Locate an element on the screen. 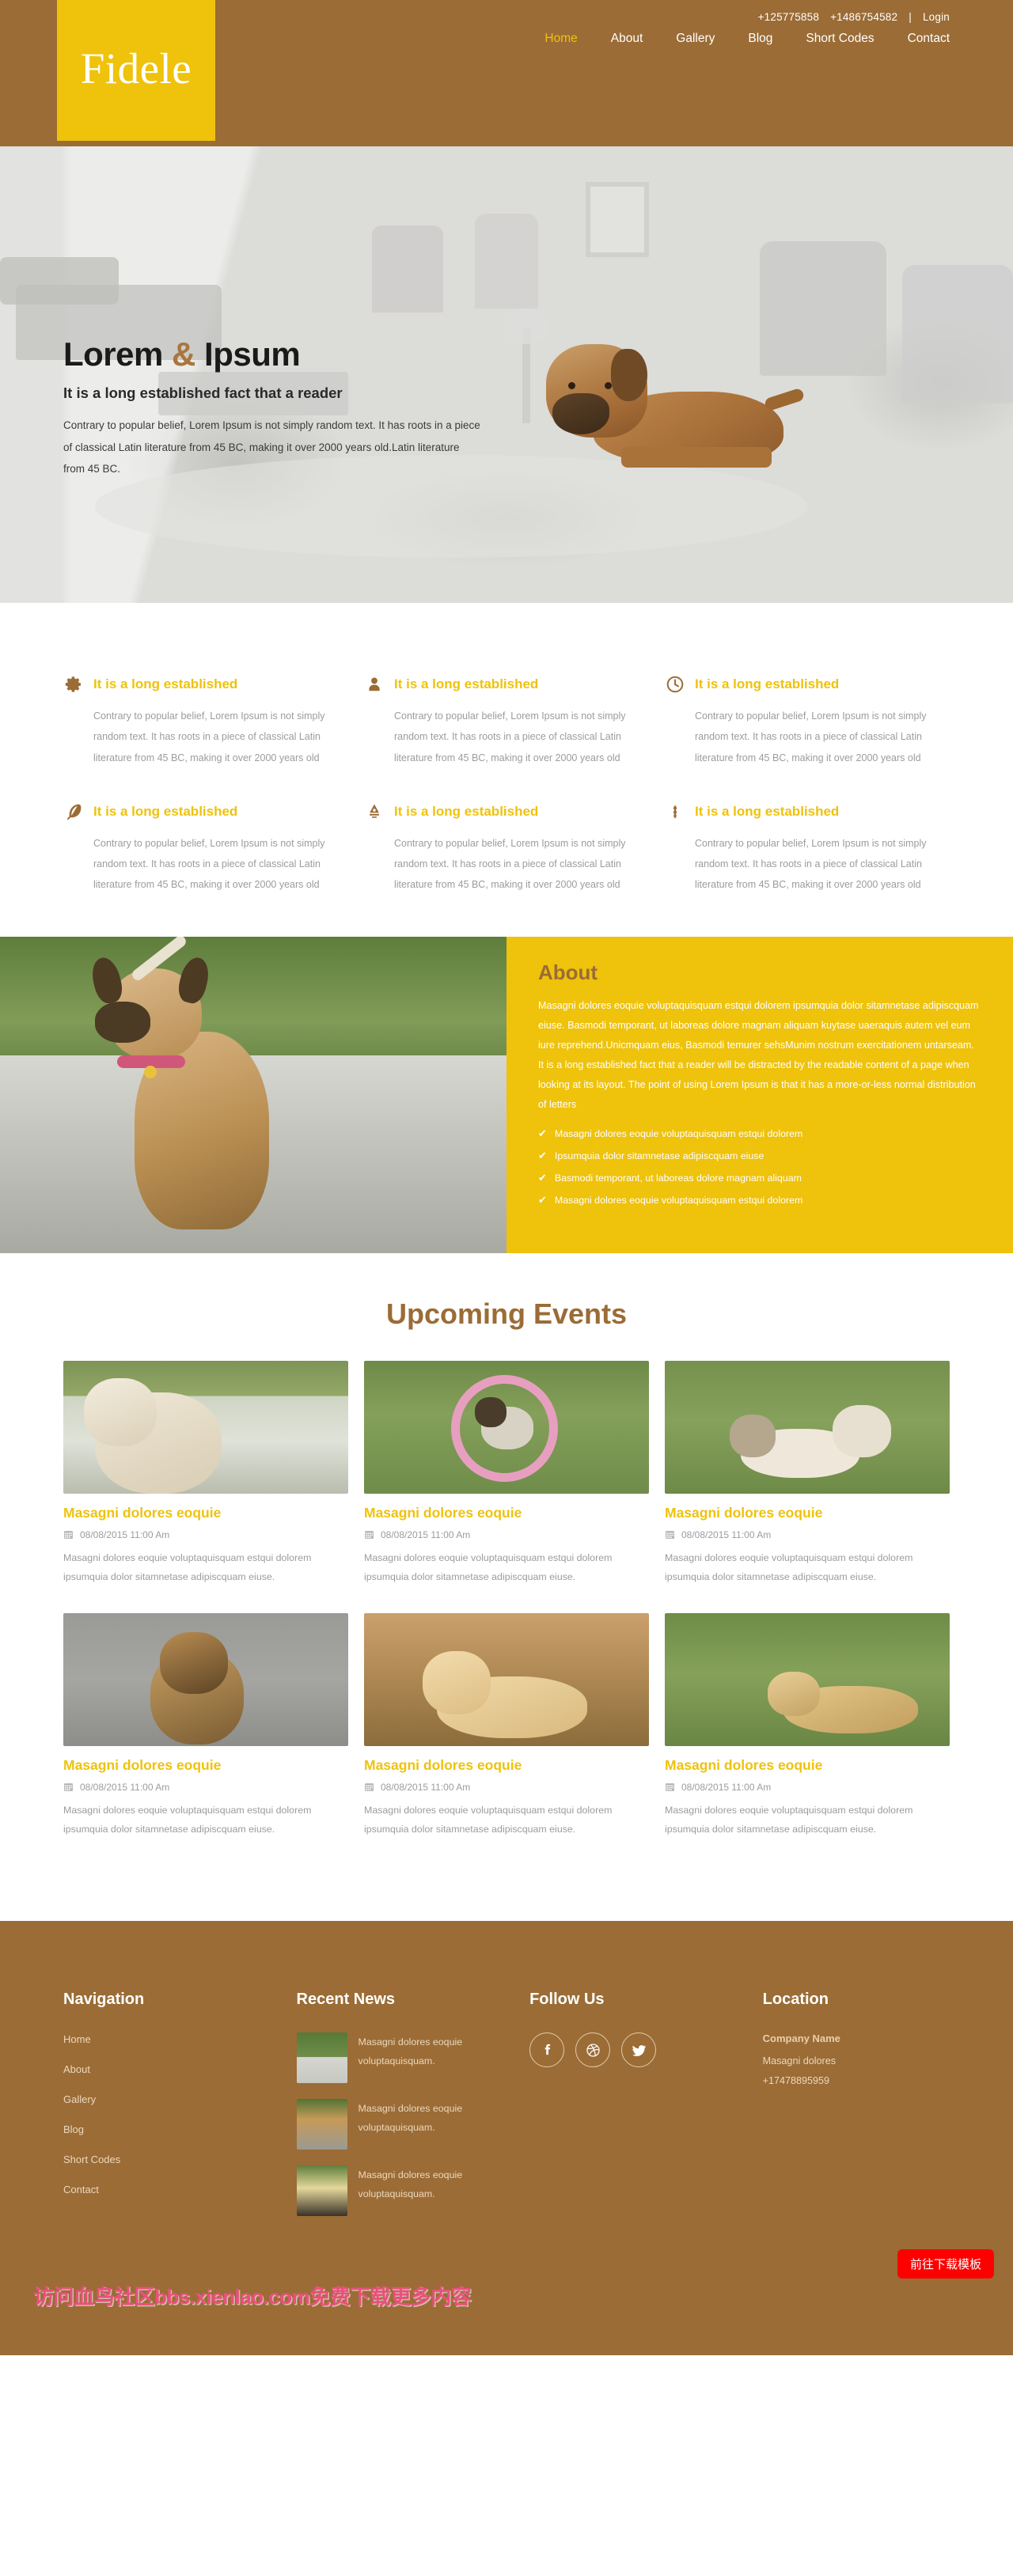 The image size is (1013, 2576). footer-nav-contact: Contact is located at coordinates (81, 2189).